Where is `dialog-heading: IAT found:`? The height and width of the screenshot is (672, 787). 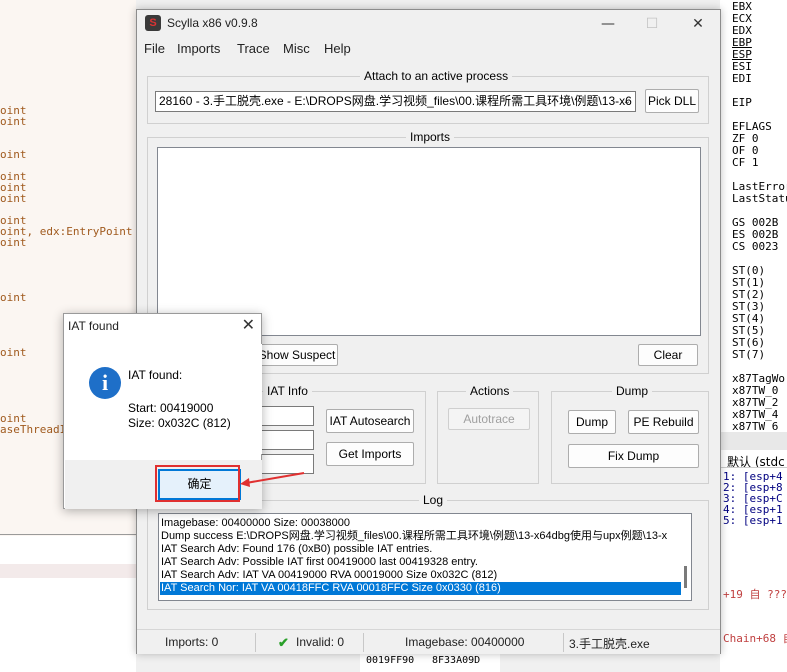 dialog-heading: IAT found: is located at coordinates (155, 375).